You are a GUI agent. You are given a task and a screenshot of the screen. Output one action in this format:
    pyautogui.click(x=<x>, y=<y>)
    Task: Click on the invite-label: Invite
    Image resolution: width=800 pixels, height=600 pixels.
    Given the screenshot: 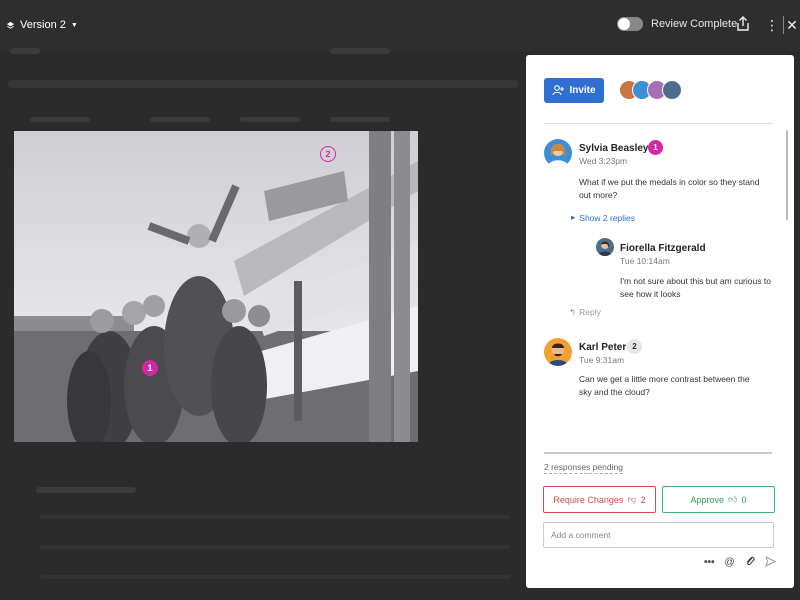 What is the action you would take?
    pyautogui.click(x=582, y=90)
    